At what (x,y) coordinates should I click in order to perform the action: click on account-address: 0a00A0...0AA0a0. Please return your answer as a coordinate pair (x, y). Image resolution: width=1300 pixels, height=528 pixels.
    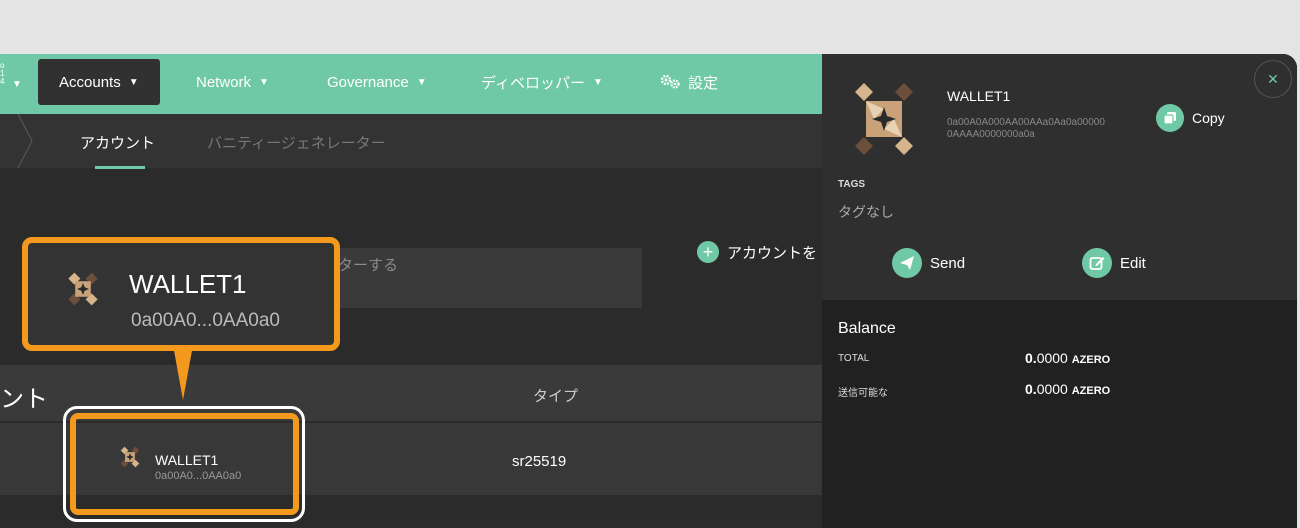
    Looking at the image, I should click on (198, 476).